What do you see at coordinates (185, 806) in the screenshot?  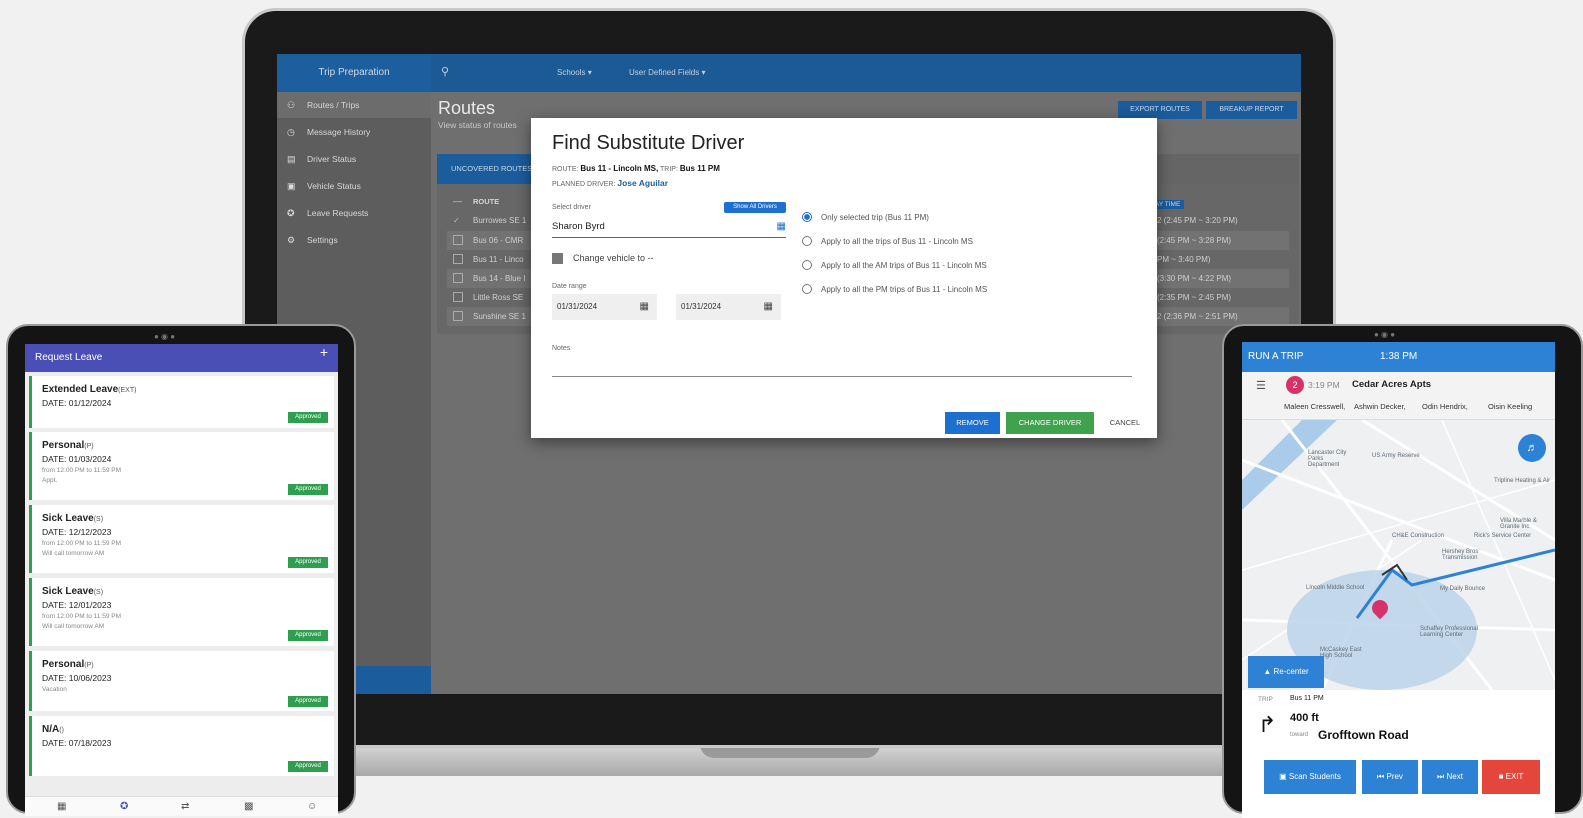 I see `swap-icon: ⇄` at bounding box center [185, 806].